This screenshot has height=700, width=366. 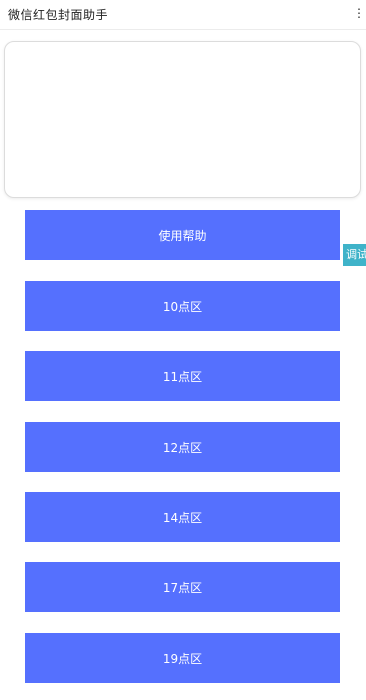 What do you see at coordinates (182, 658) in the screenshot?
I see `zone-19-button: 19点区` at bounding box center [182, 658].